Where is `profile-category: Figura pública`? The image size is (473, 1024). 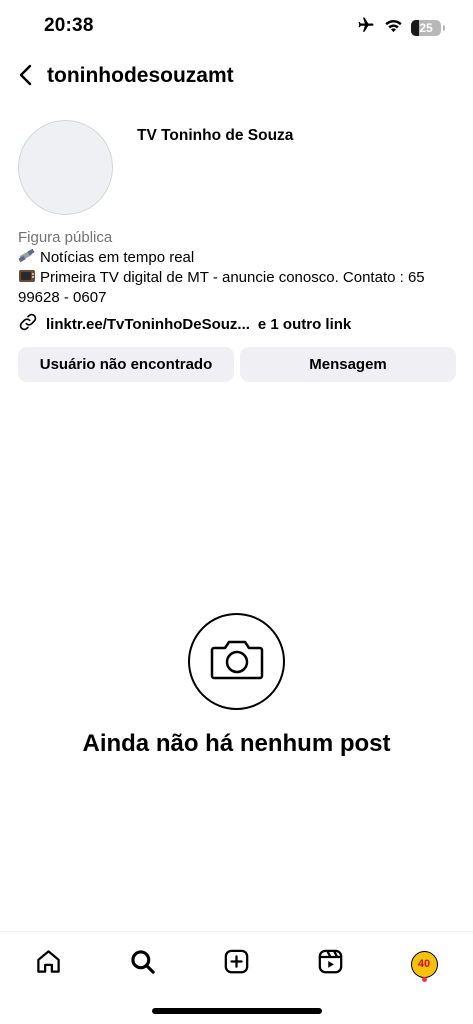 profile-category: Figura pública is located at coordinates (65, 237).